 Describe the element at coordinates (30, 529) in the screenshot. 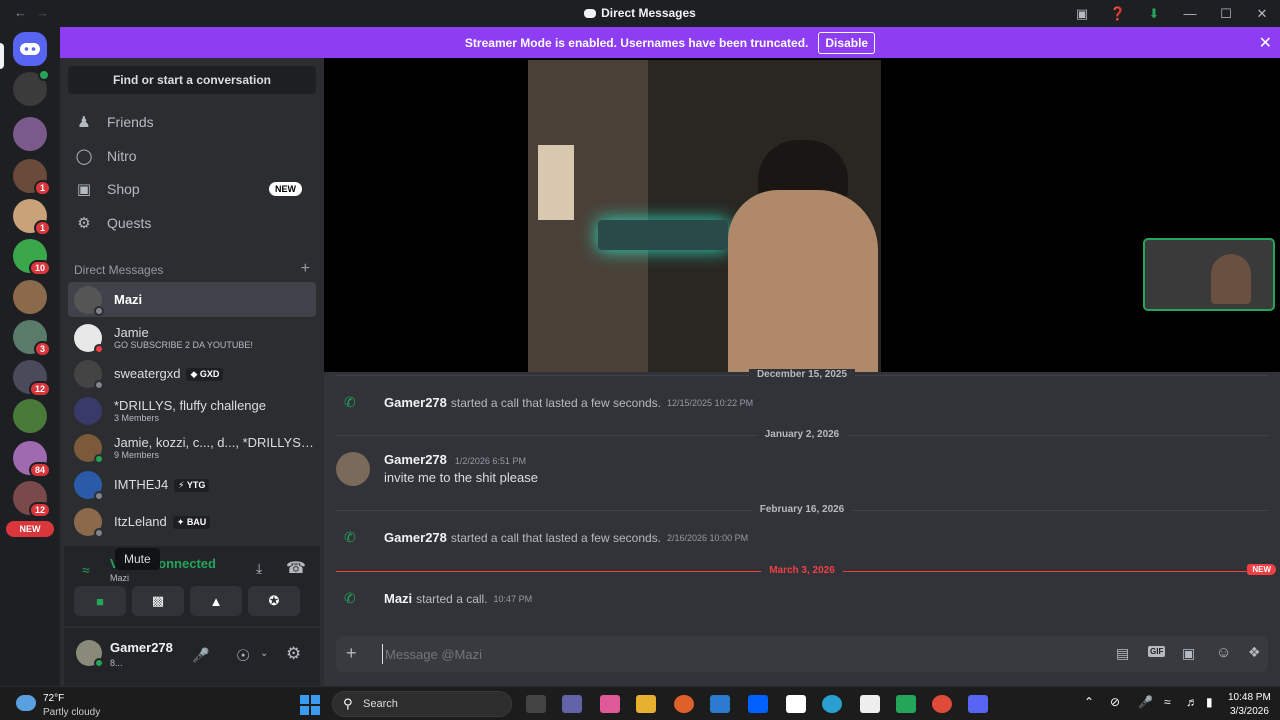

I see `new-servers-badge: NEW` at that location.